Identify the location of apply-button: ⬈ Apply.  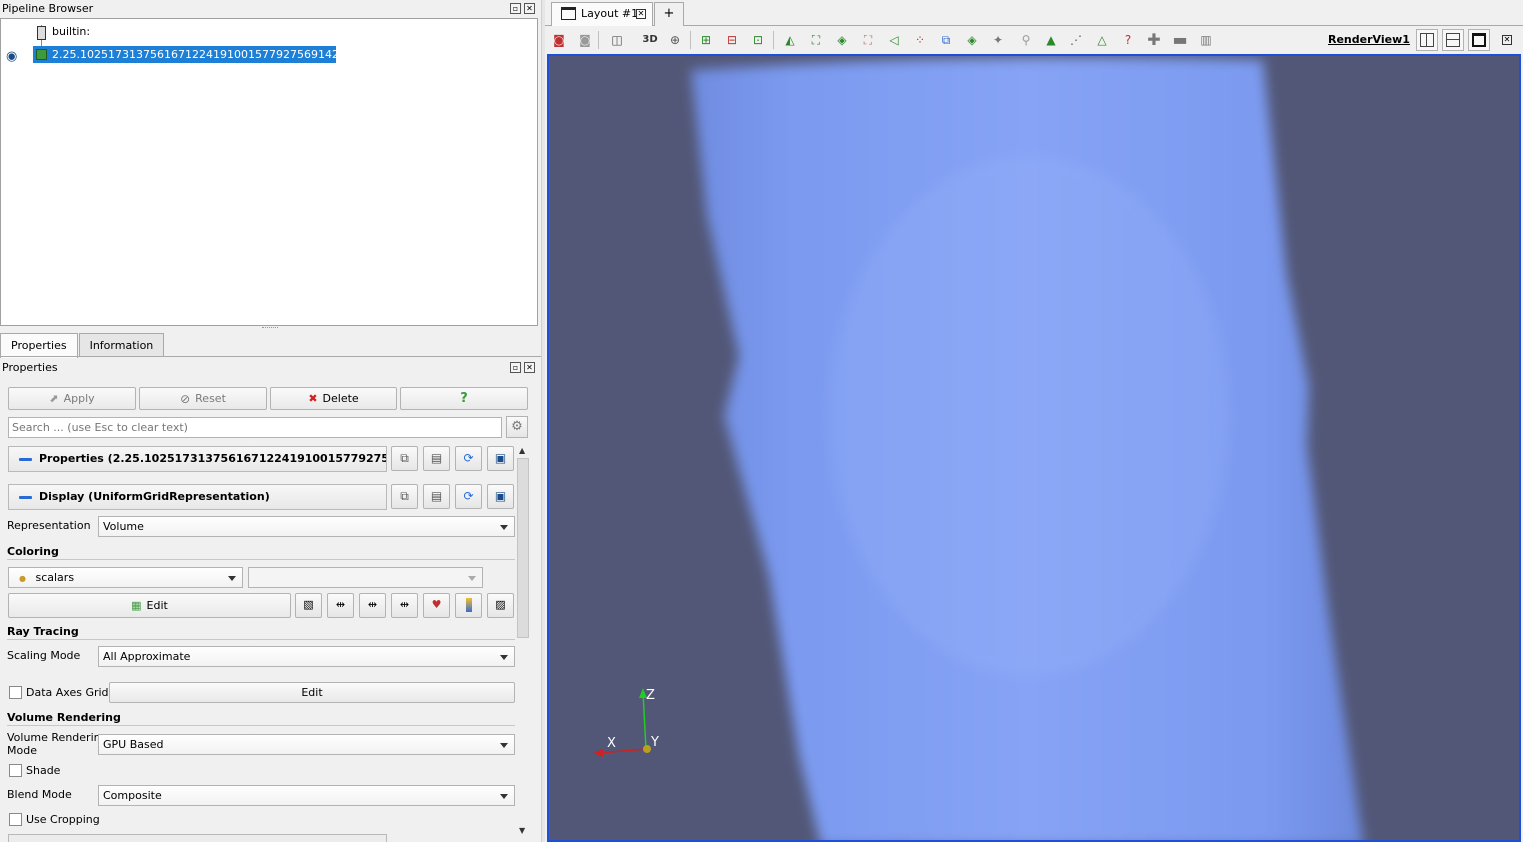
(72, 398).